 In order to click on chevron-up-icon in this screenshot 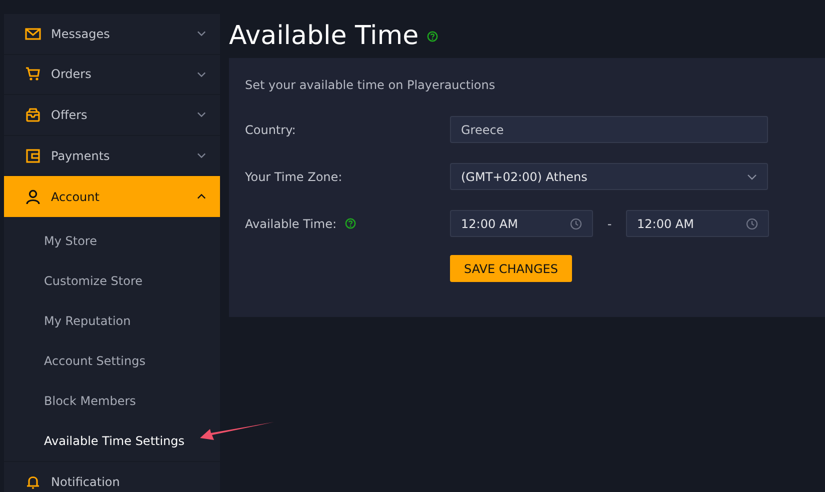, I will do `click(201, 197)`.